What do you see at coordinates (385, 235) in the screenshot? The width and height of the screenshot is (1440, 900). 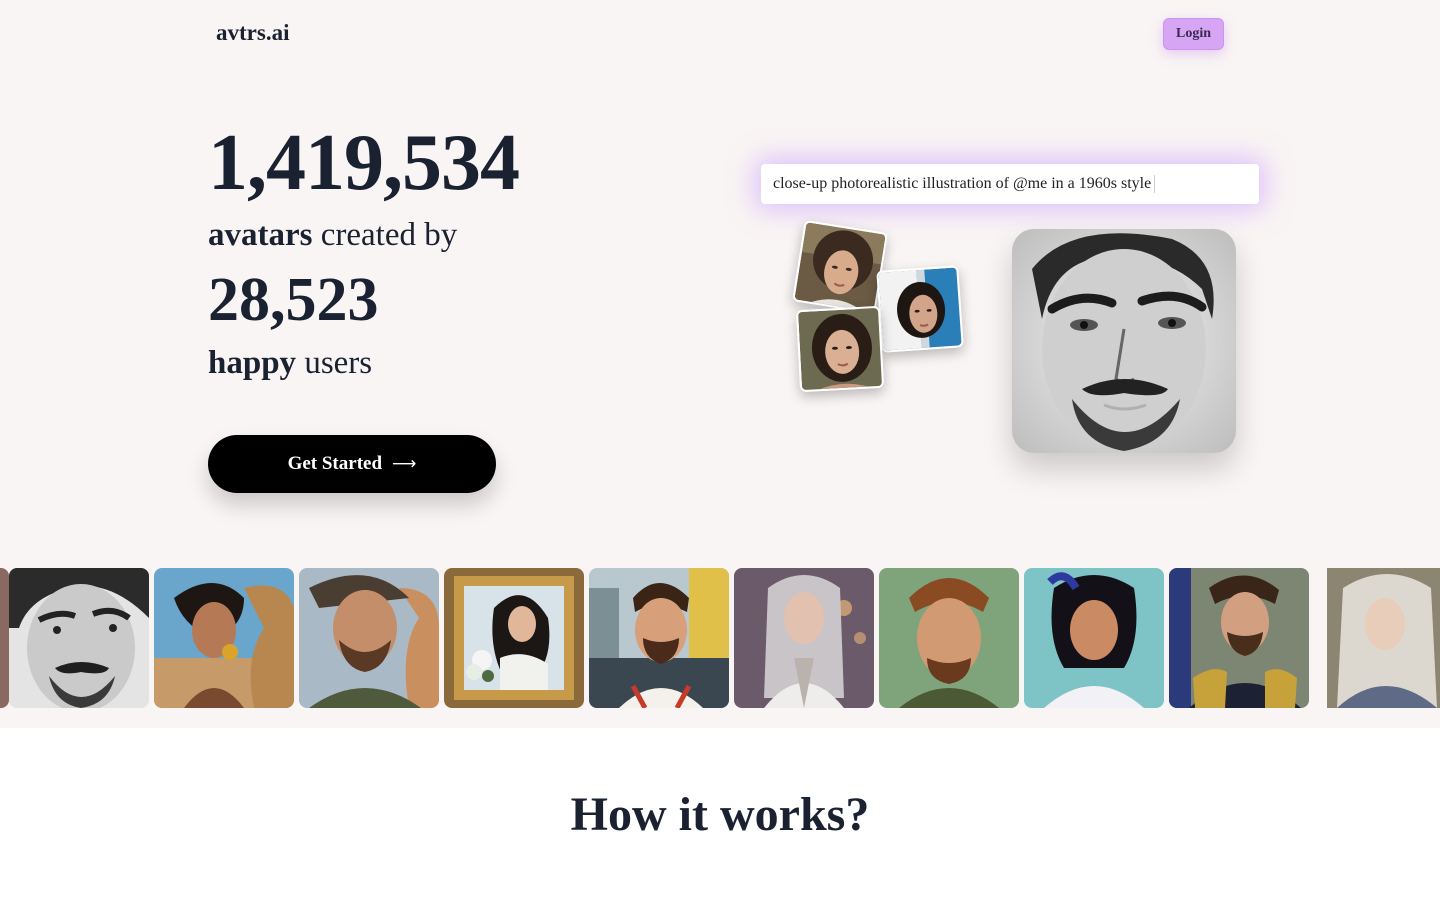 I see `created-by-text: created by` at bounding box center [385, 235].